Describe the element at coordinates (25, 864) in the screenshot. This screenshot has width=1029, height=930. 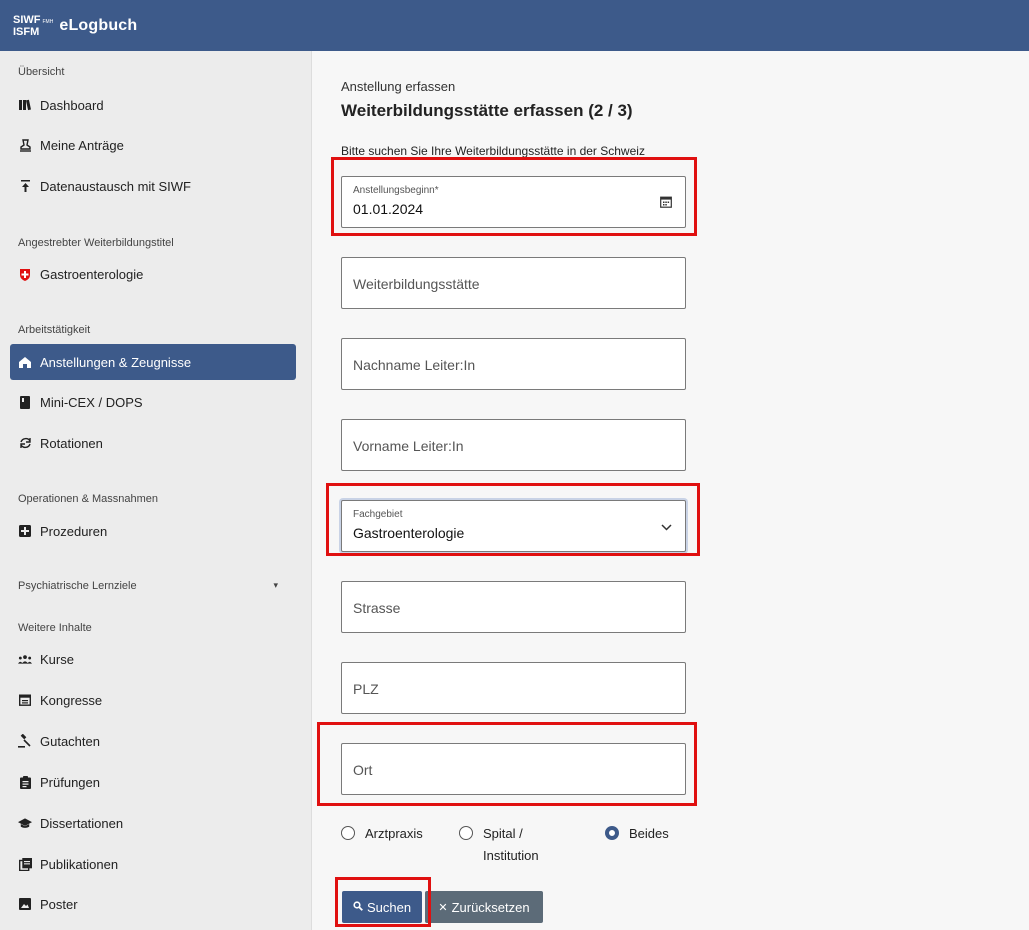
I see `documents-icon` at that location.